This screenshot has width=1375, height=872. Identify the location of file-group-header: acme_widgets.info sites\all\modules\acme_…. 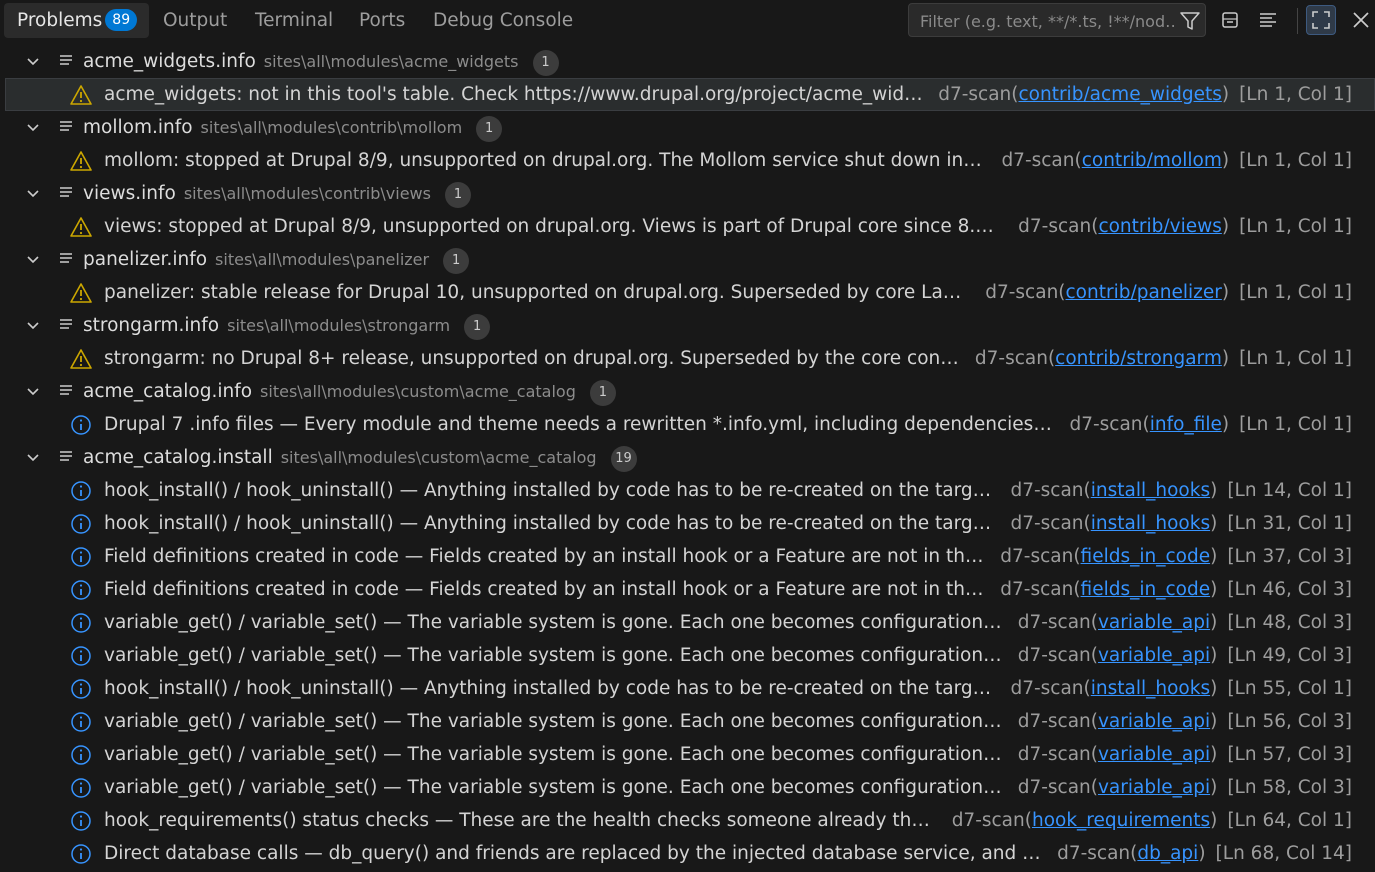
(687, 61).